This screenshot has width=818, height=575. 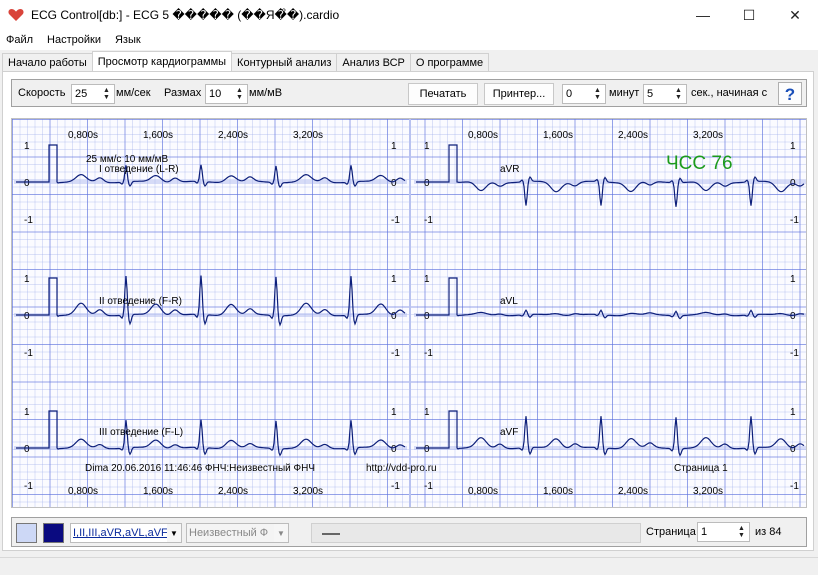 What do you see at coordinates (749, 15) in the screenshot?
I see `maximize-button: ☐` at bounding box center [749, 15].